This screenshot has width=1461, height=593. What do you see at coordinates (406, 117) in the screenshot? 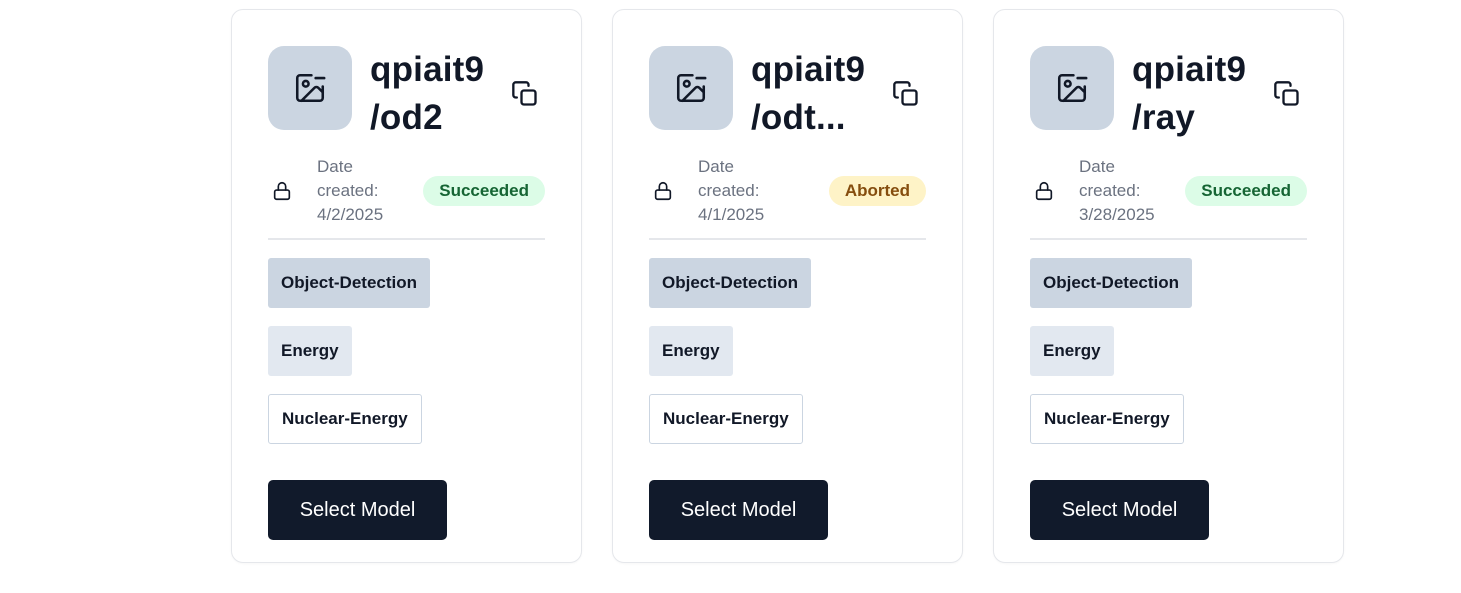
I see `model-title-line2: /od2` at bounding box center [406, 117].